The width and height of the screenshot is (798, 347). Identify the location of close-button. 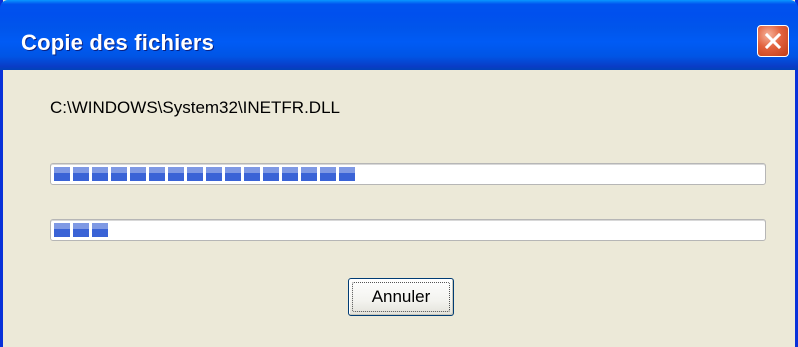
(773, 41).